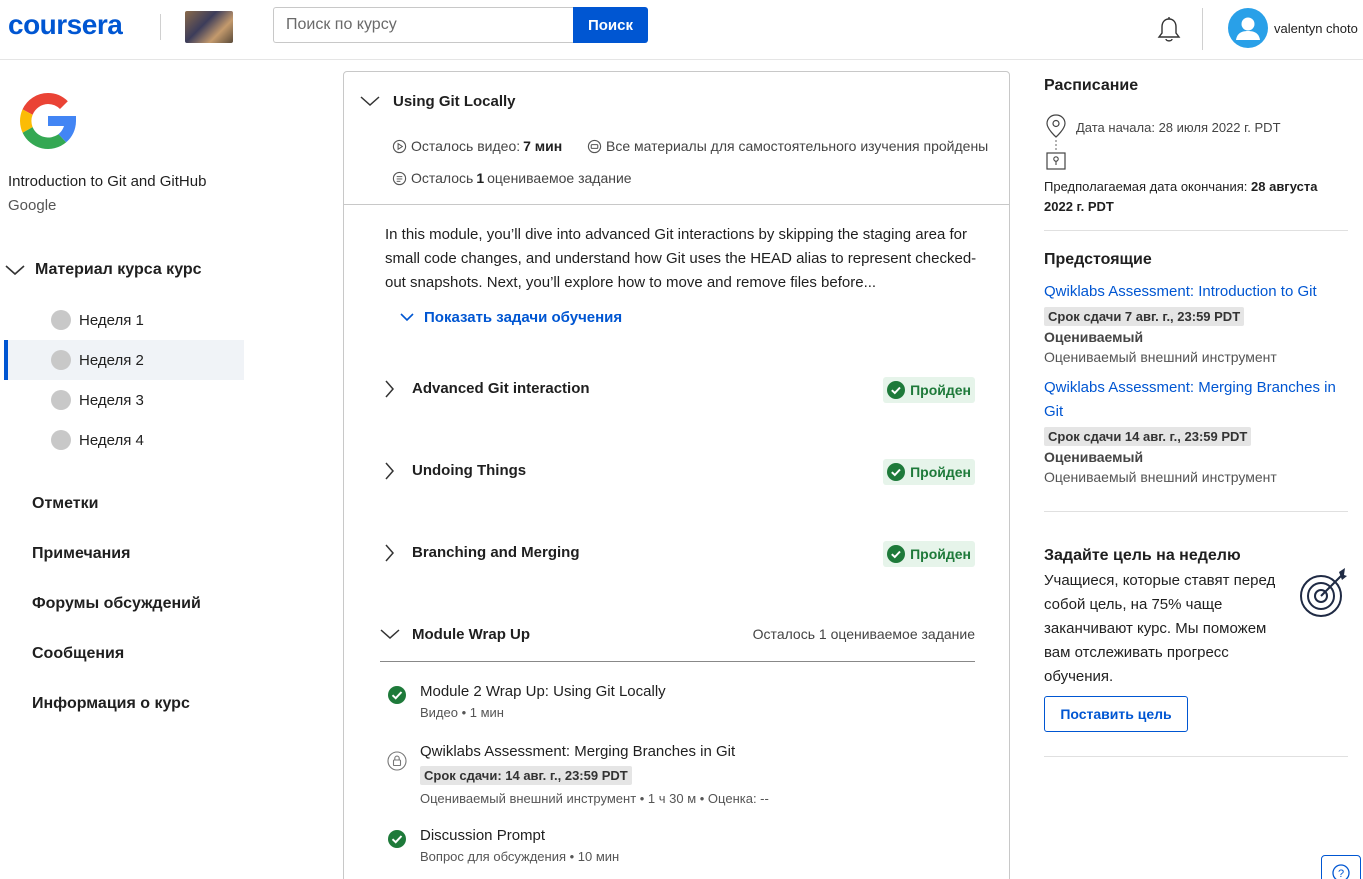 This screenshot has width=1363, height=879. I want to click on course-title: Introduction to Git and GitHub, so click(107, 181).